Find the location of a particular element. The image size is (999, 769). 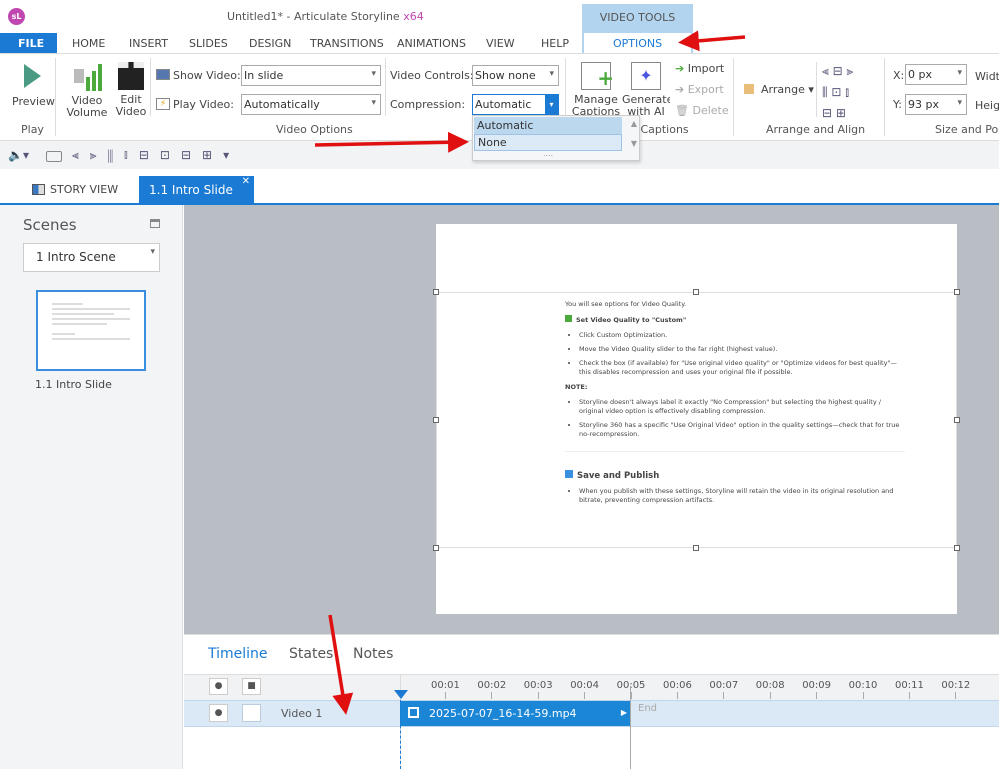

arrow-to-layer is located at coordinates (341, 664).